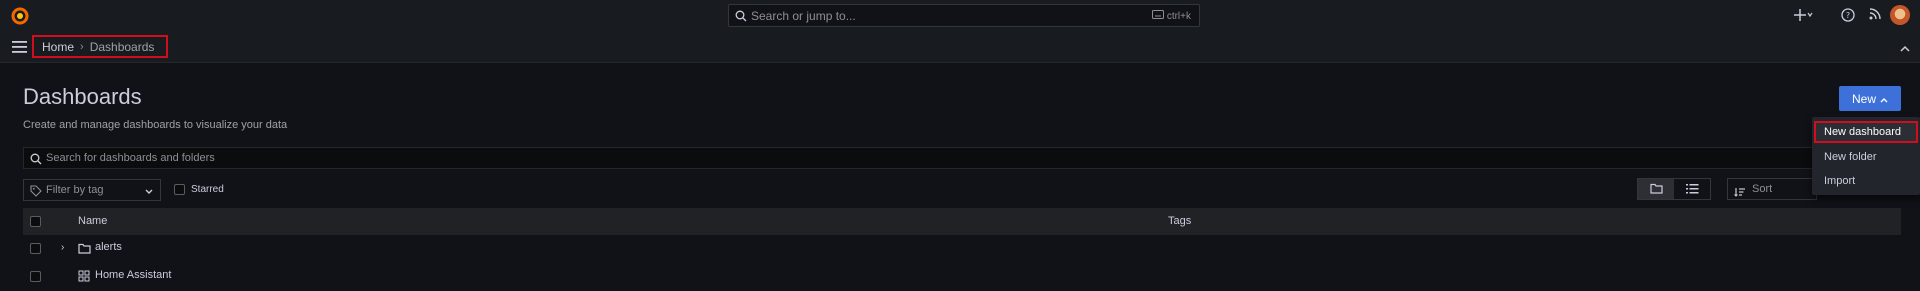  What do you see at coordinates (1863, 98) in the screenshot?
I see `new-button-label: New` at bounding box center [1863, 98].